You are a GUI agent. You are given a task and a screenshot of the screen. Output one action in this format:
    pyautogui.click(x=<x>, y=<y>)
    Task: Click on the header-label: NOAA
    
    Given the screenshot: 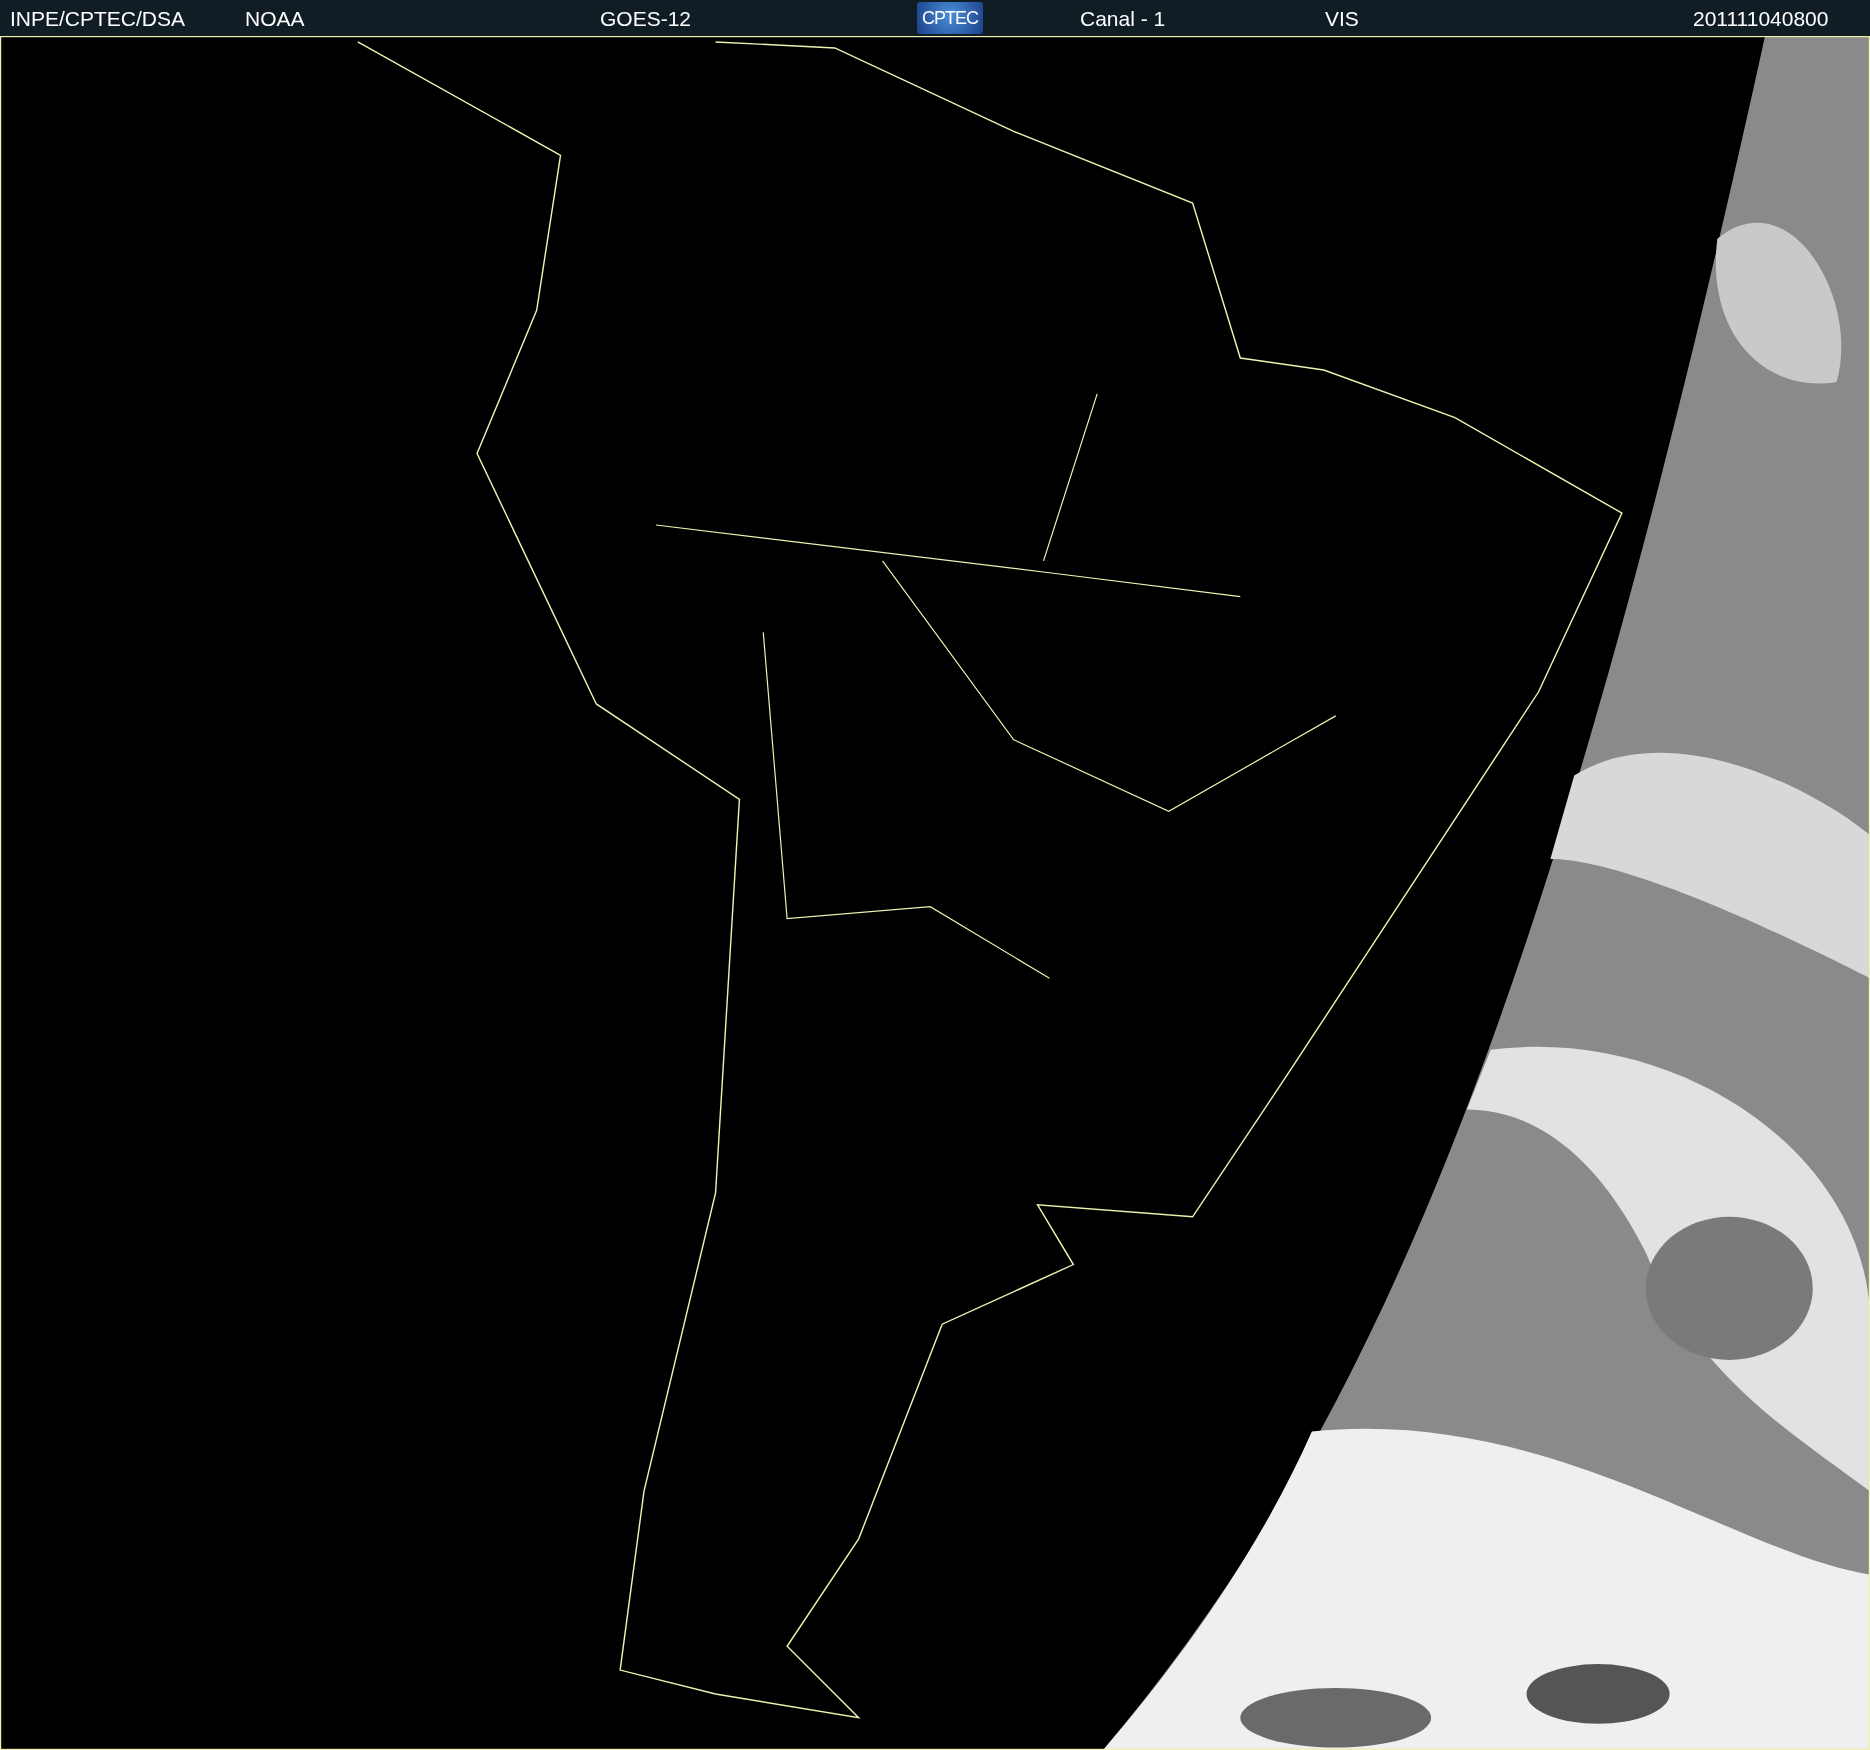 What is the action you would take?
    pyautogui.click(x=275, y=19)
    